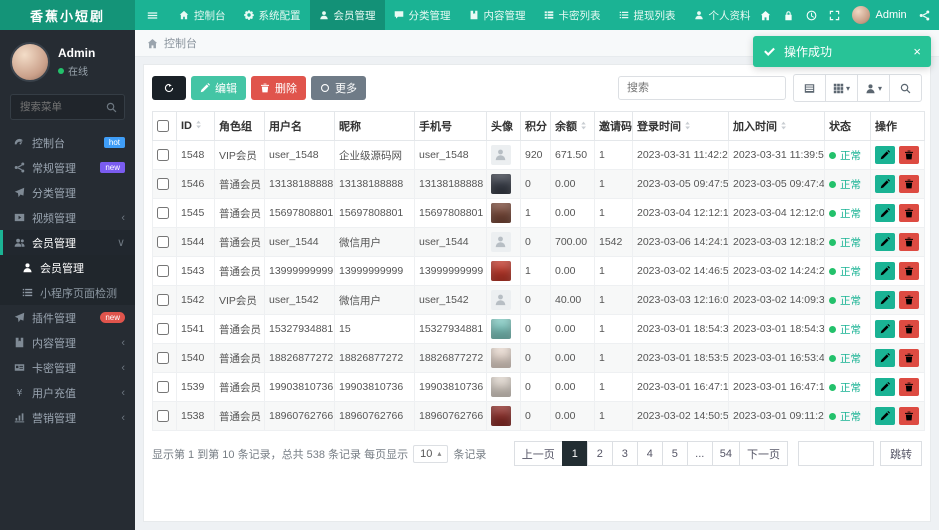  What do you see at coordinates (299, 416) in the screenshot?
I see `cell-username: 18960762766` at bounding box center [299, 416].